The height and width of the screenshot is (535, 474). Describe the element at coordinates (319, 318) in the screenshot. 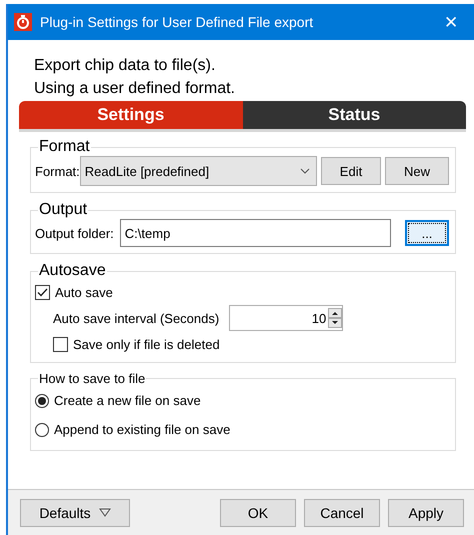

I see `interval-value: 10` at that location.